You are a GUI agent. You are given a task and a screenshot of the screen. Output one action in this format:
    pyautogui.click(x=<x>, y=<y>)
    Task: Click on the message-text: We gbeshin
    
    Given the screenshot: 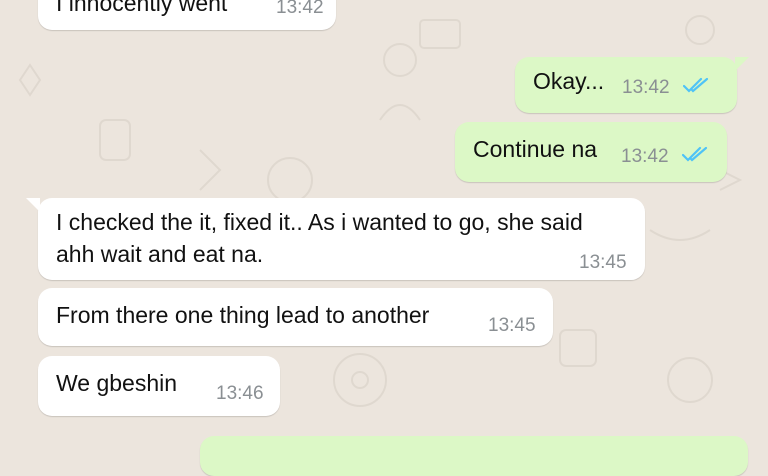 What is the action you would take?
    pyautogui.click(x=117, y=383)
    